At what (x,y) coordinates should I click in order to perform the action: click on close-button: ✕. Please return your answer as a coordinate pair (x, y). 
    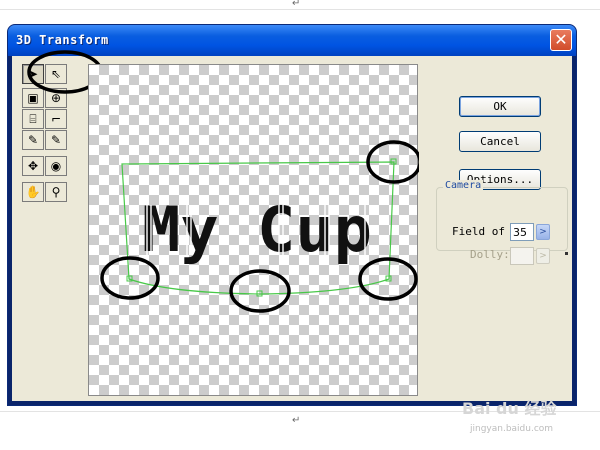
    Looking at the image, I should click on (561, 40).